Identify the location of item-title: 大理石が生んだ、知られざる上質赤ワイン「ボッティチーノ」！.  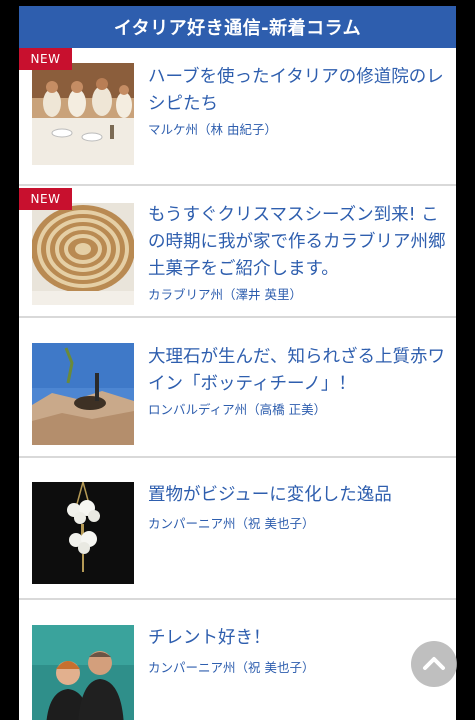
(297, 371).